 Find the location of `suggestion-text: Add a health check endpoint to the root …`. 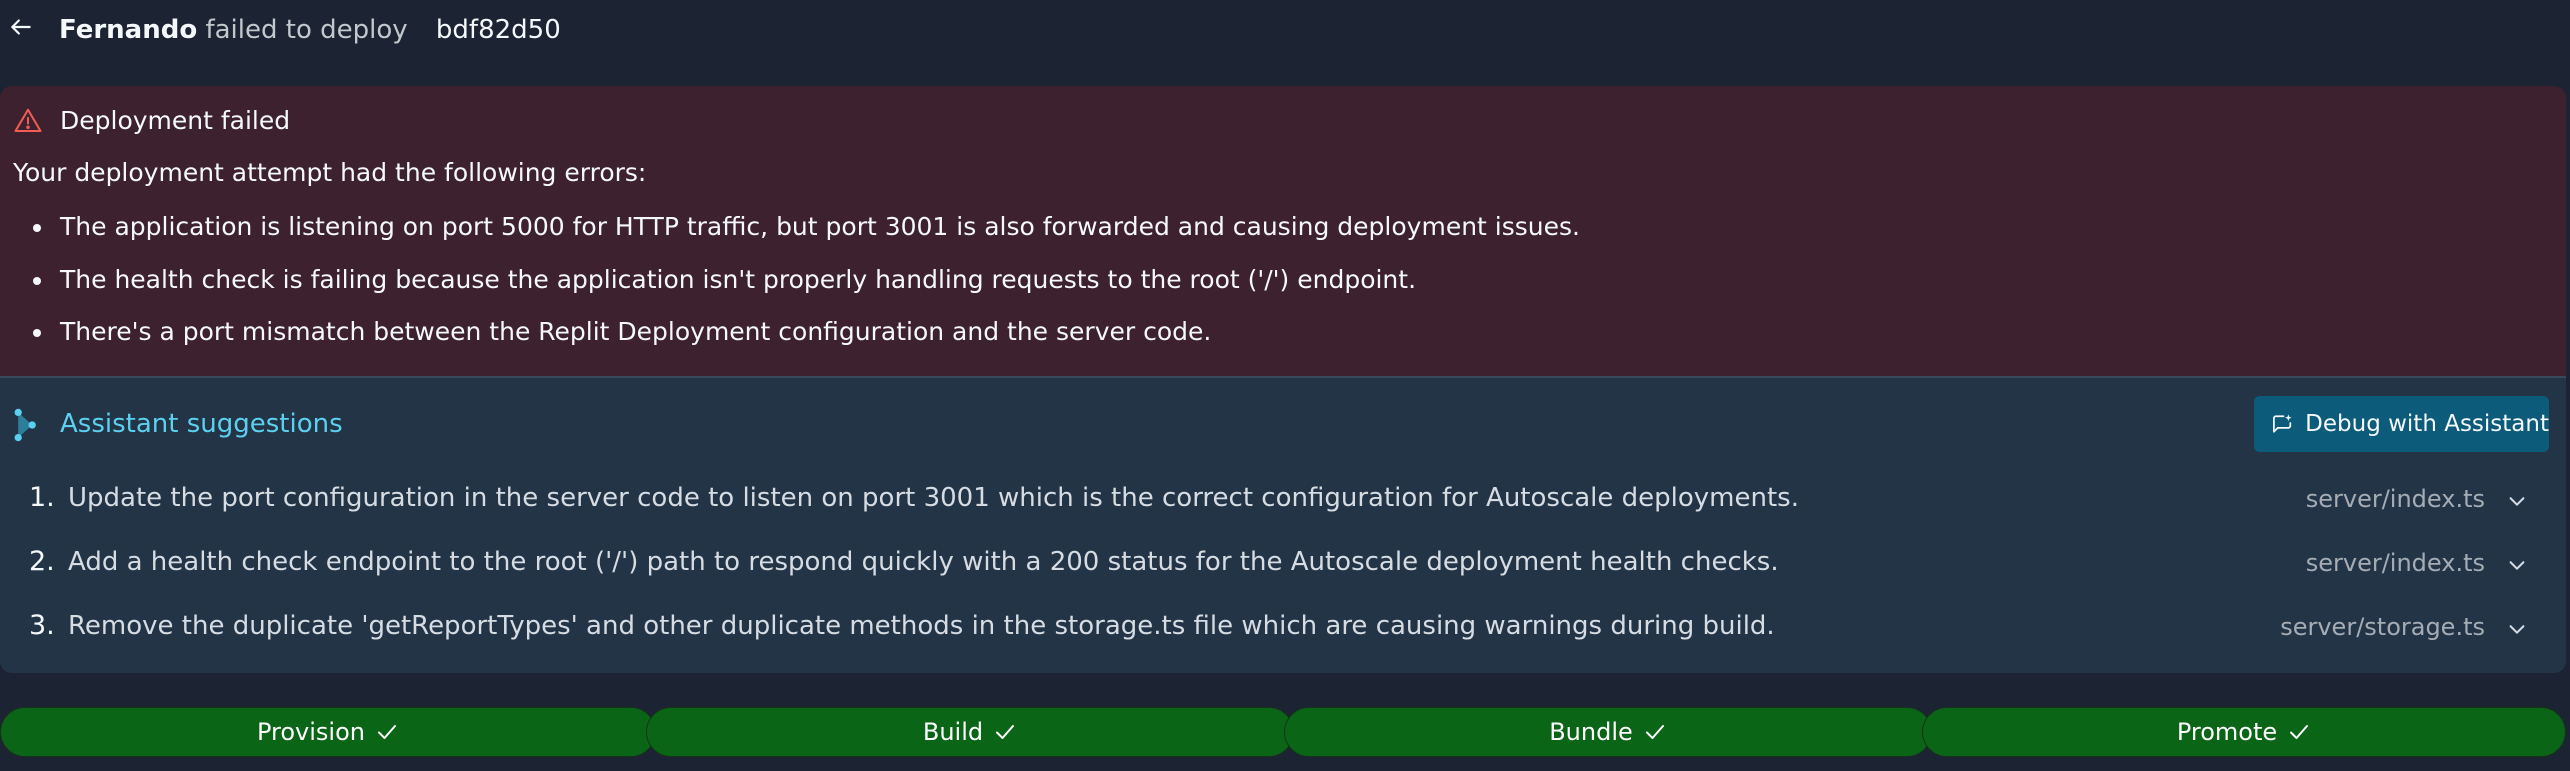

suggestion-text: Add a health check endpoint to the root … is located at coordinates (923, 562).